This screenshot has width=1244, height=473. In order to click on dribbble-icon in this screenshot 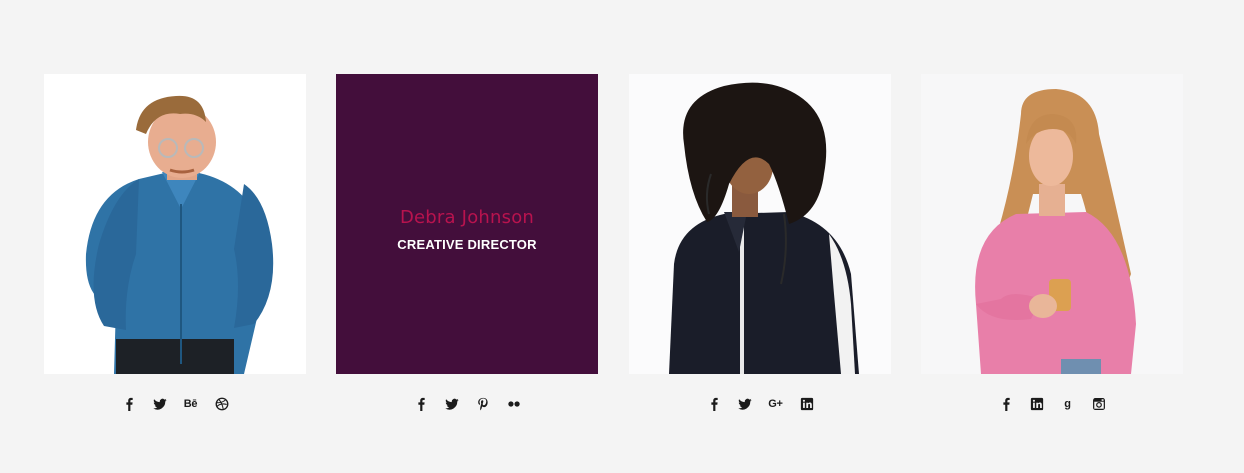, I will do `click(222, 404)`.